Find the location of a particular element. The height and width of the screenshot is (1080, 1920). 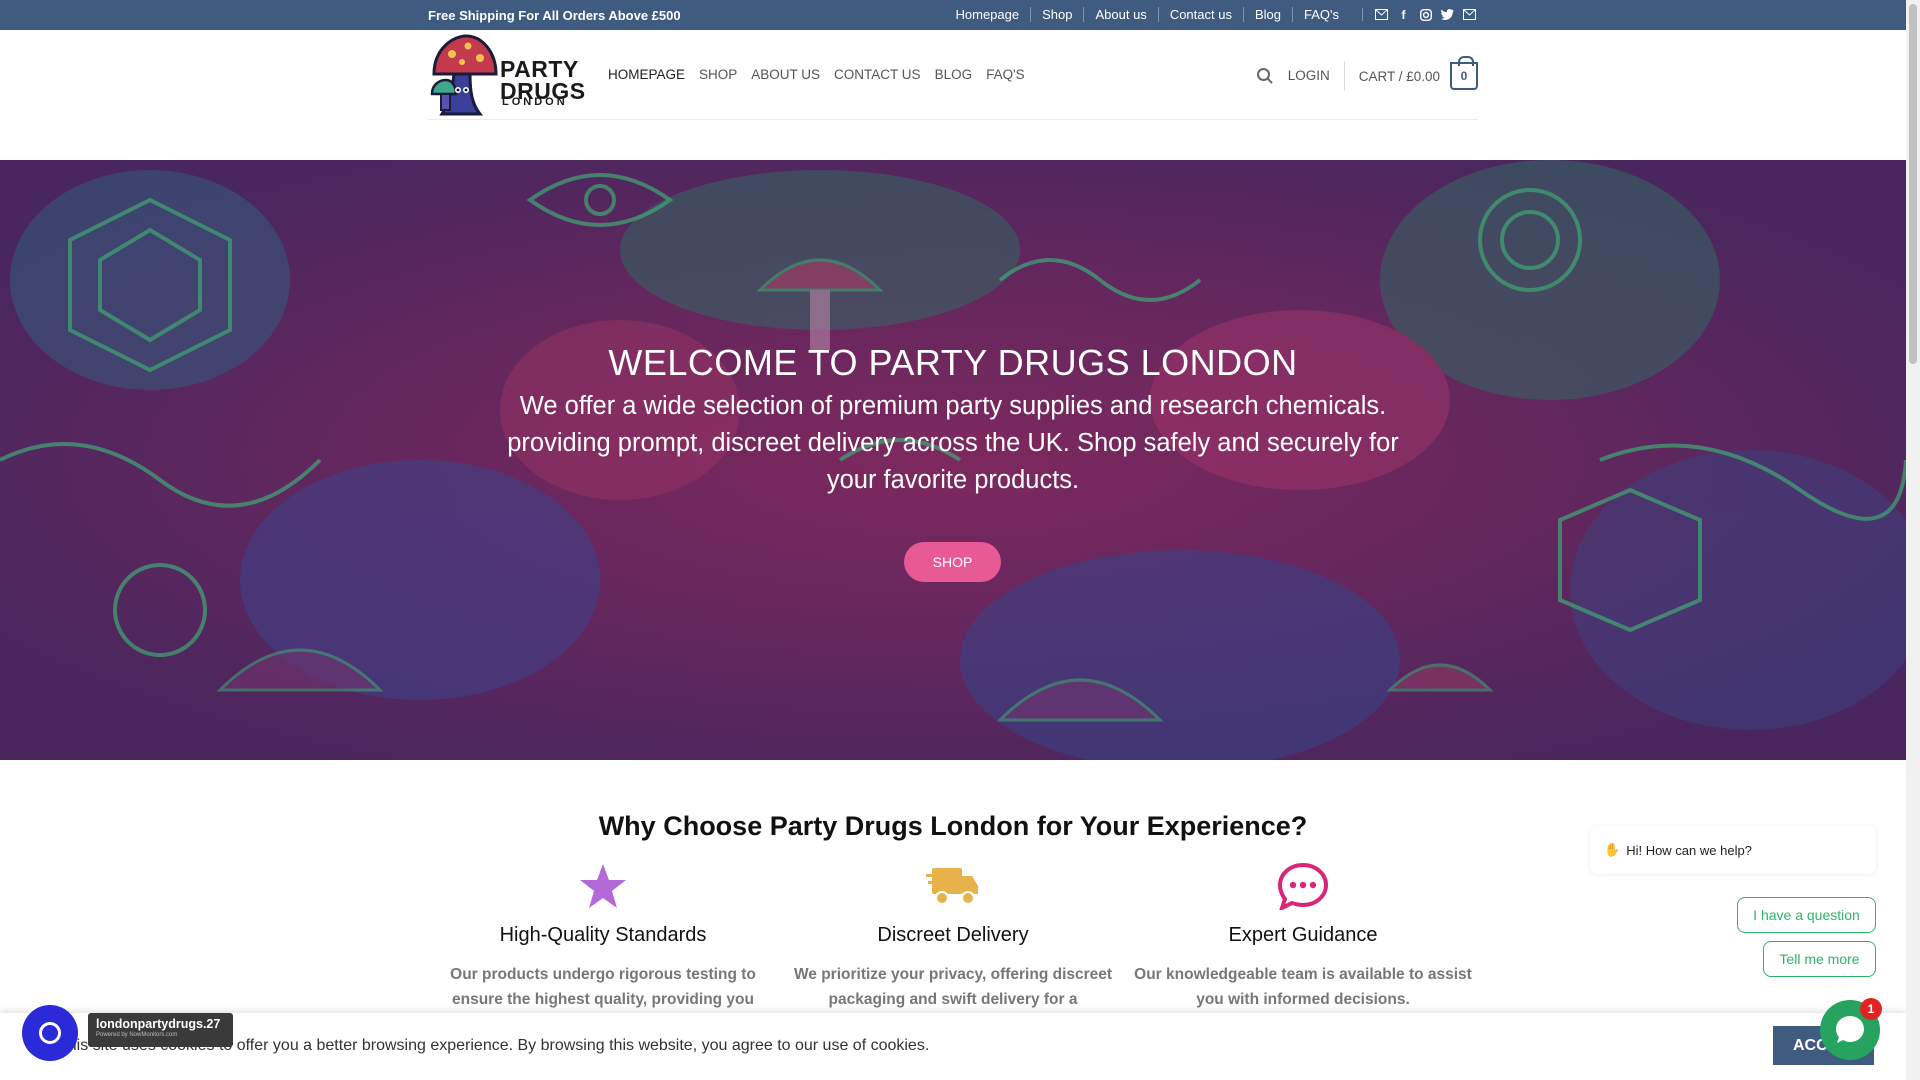

nav-about: ABOUT US is located at coordinates (785, 74).